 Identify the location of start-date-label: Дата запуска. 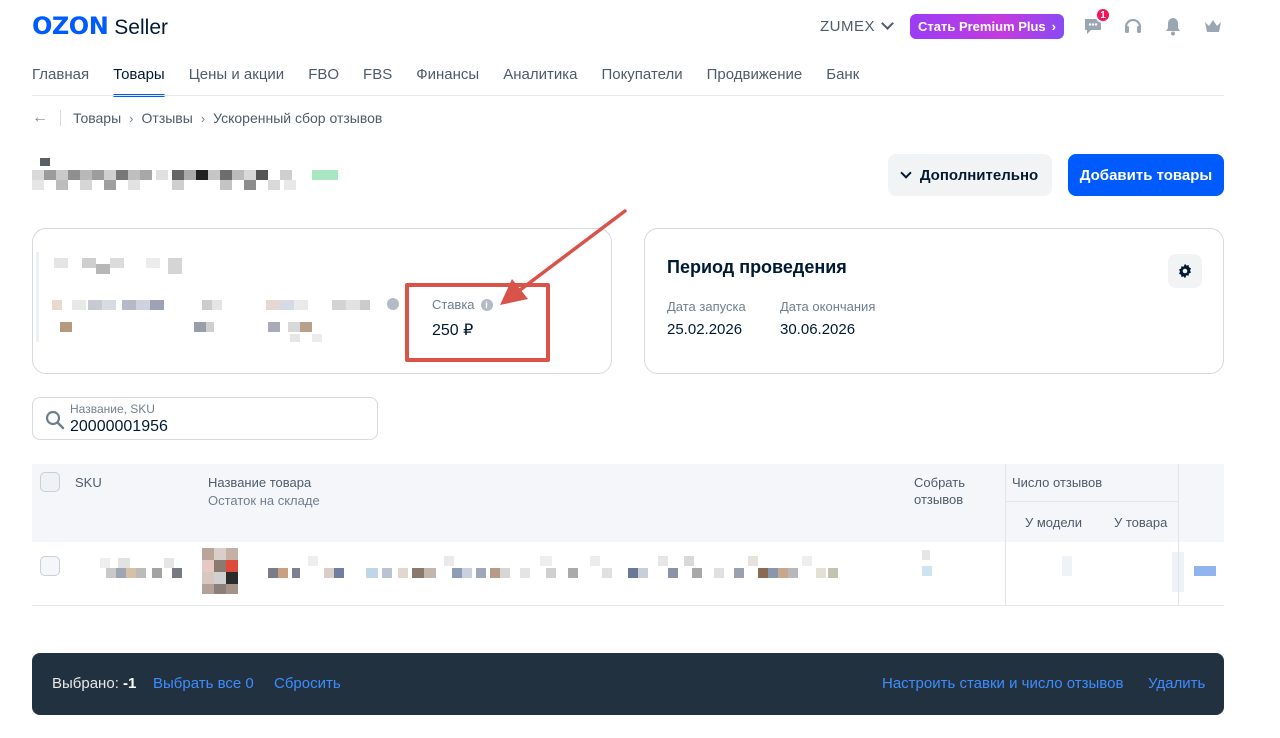
(706, 306).